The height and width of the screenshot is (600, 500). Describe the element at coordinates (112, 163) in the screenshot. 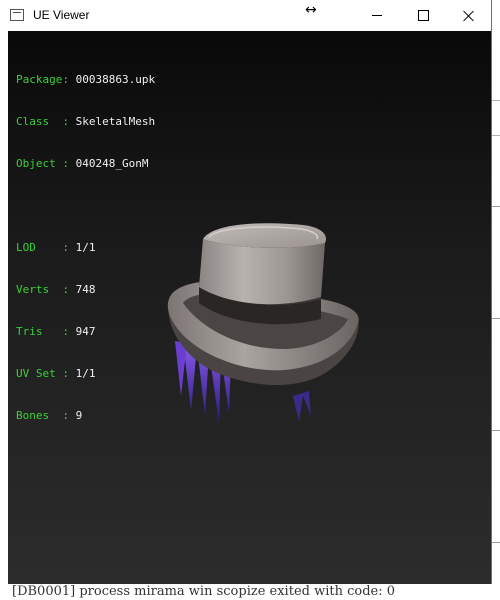

I see `object-value: 040248_GonM` at that location.